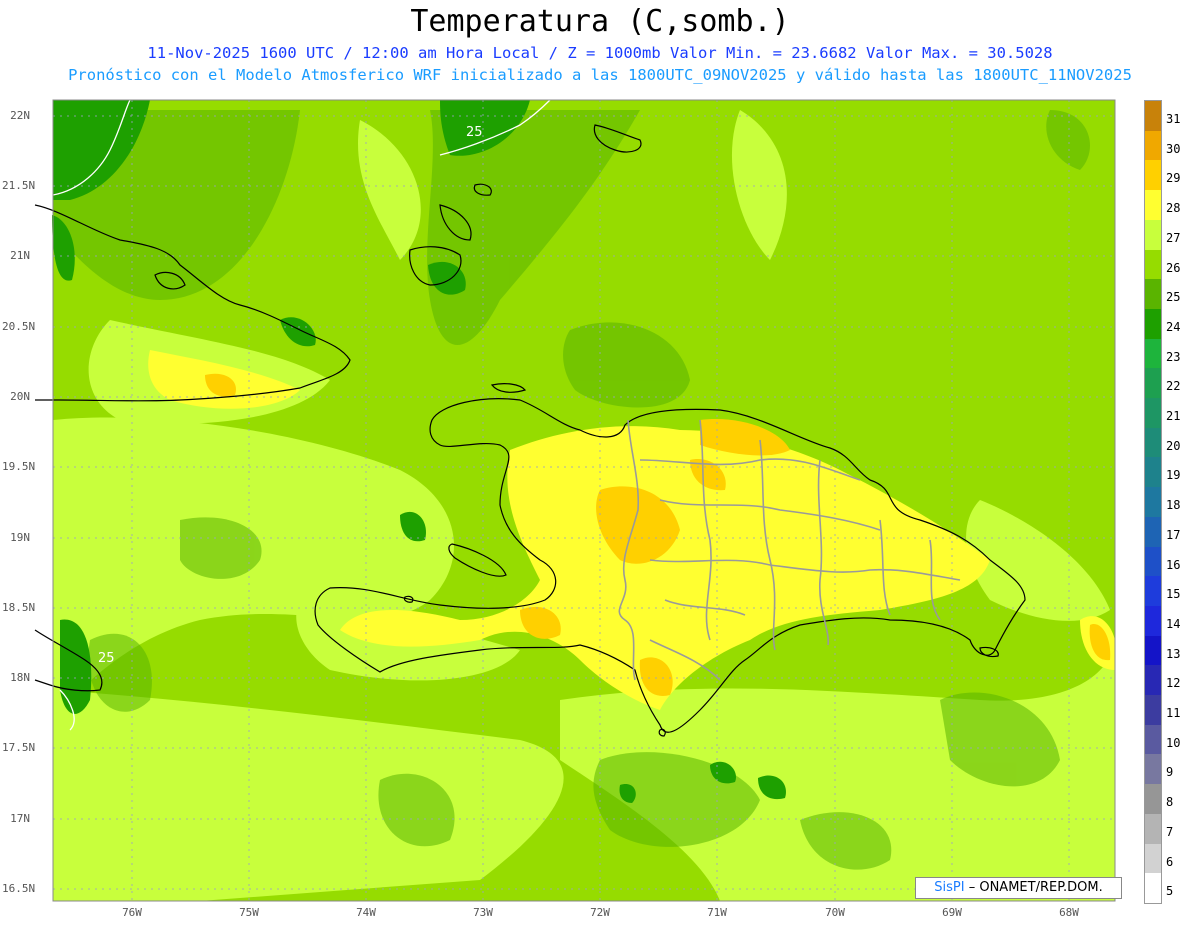  I want to click on lat-label: 18.5N, so click(19, 607).